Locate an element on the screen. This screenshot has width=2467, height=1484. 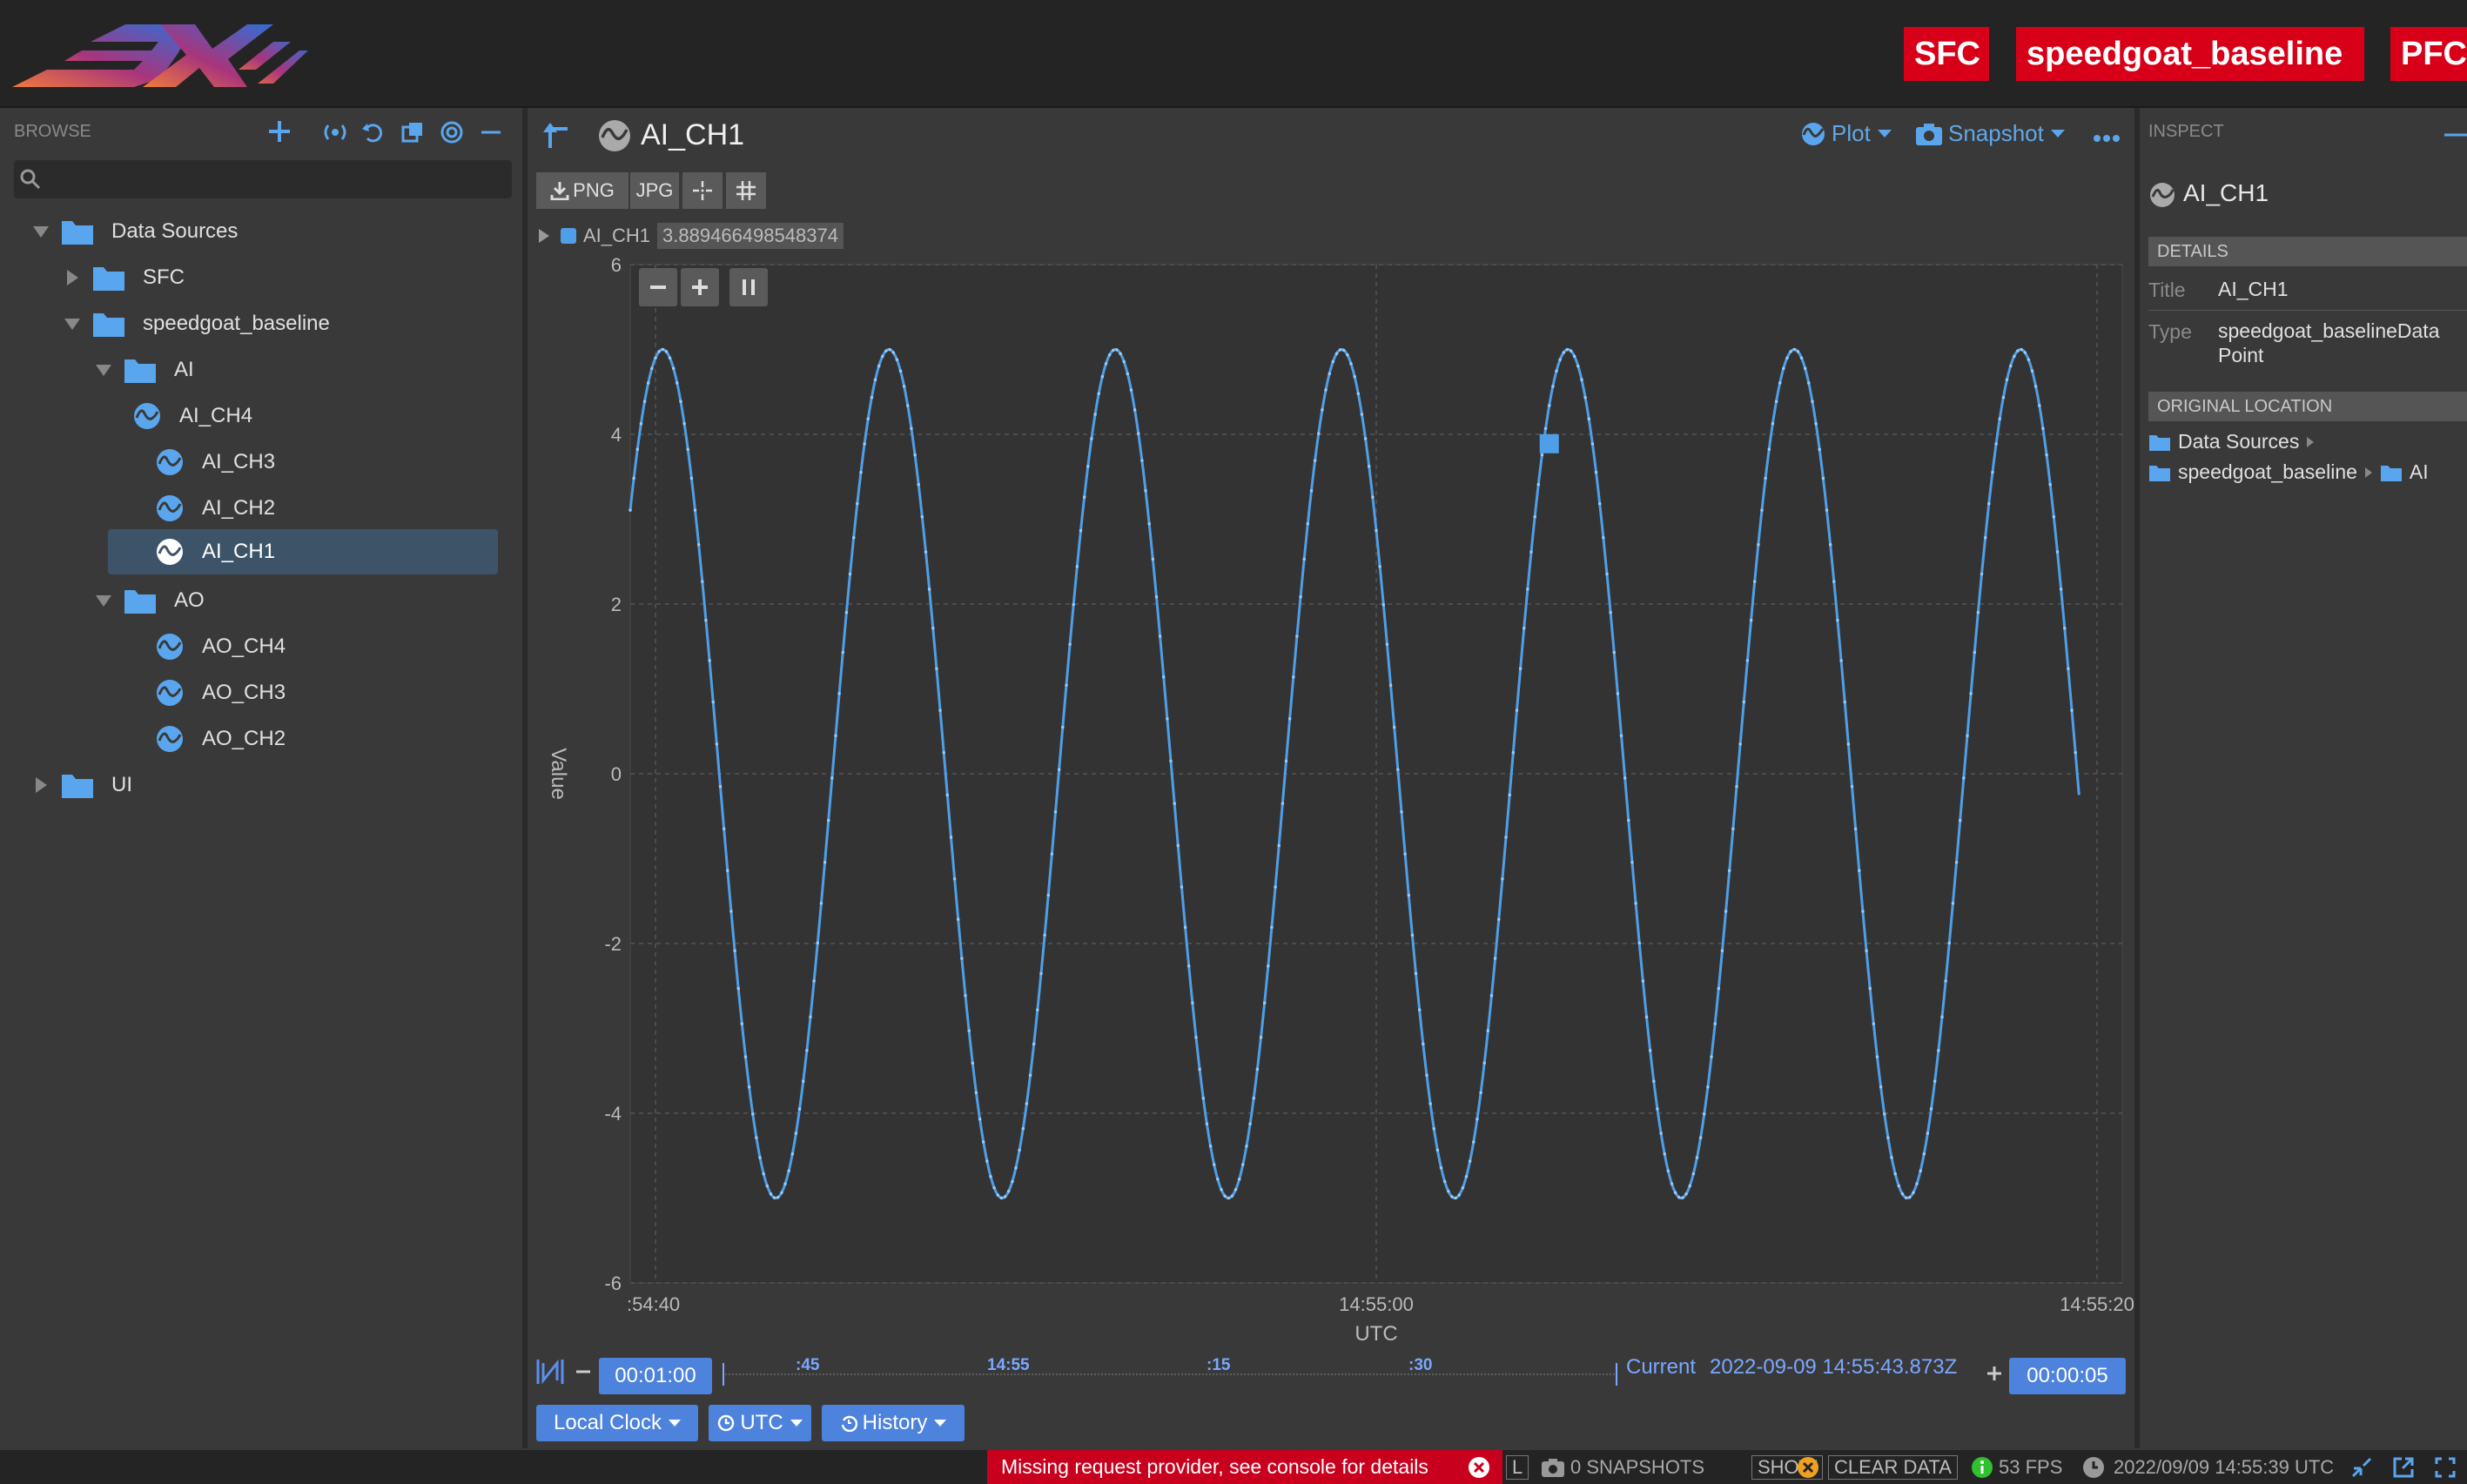
tree-item-data-sources: Data Sources is located at coordinates (134, 232).